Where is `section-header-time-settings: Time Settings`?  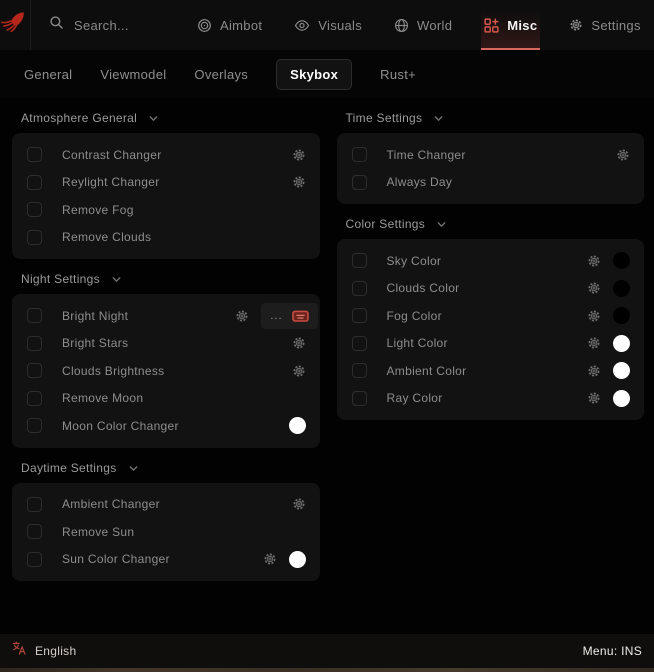 section-header-time-settings: Time Settings is located at coordinates (491, 115).